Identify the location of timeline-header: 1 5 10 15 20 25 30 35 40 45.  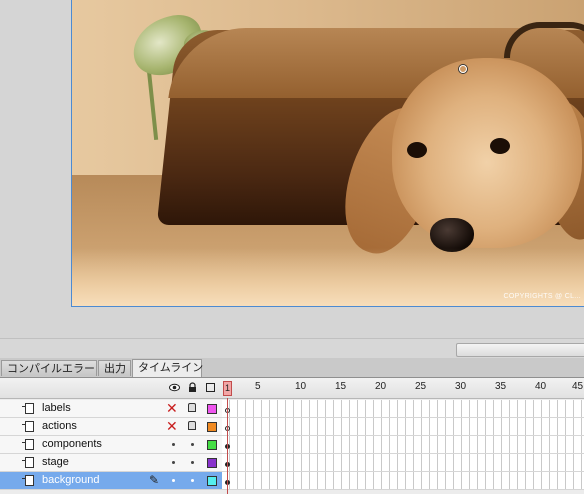
(292, 388).